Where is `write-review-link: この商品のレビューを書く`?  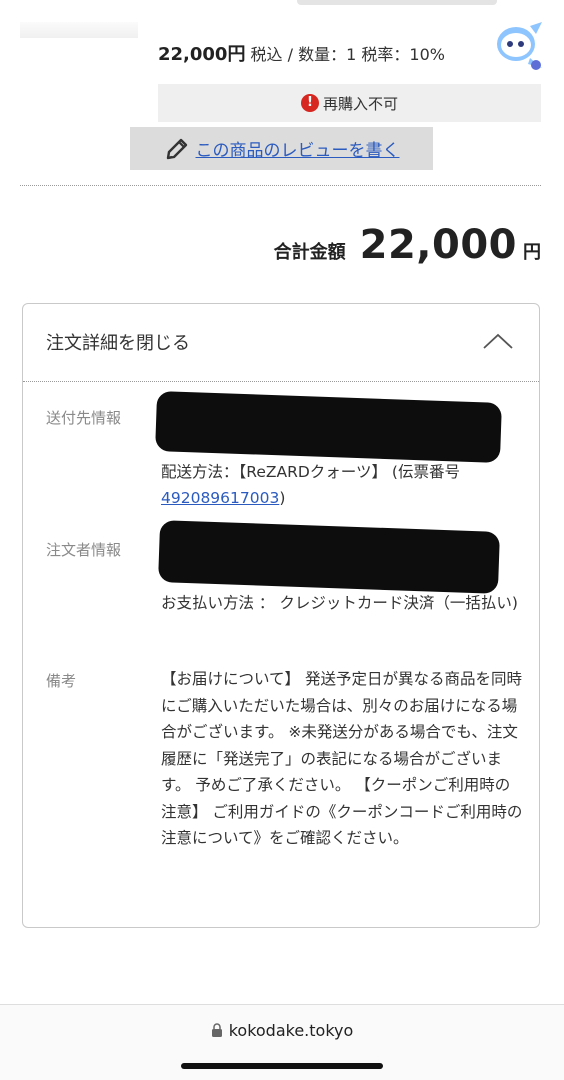 write-review-link: この商品のレビューを書く is located at coordinates (298, 148).